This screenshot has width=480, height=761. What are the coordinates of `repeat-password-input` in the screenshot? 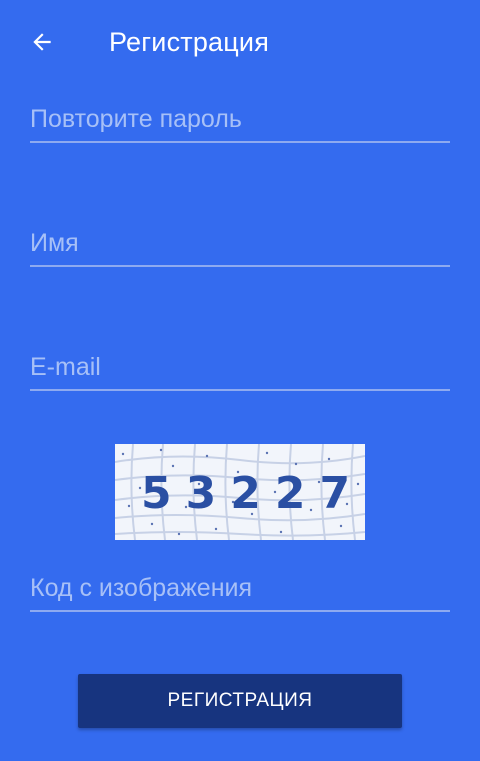 It's located at (240, 119).